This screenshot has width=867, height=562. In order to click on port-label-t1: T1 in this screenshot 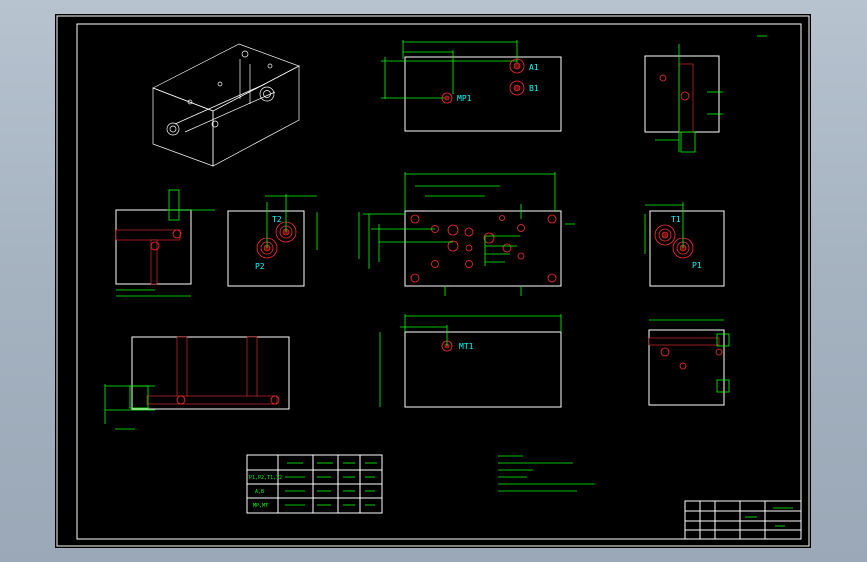, I will do `click(676, 219)`.